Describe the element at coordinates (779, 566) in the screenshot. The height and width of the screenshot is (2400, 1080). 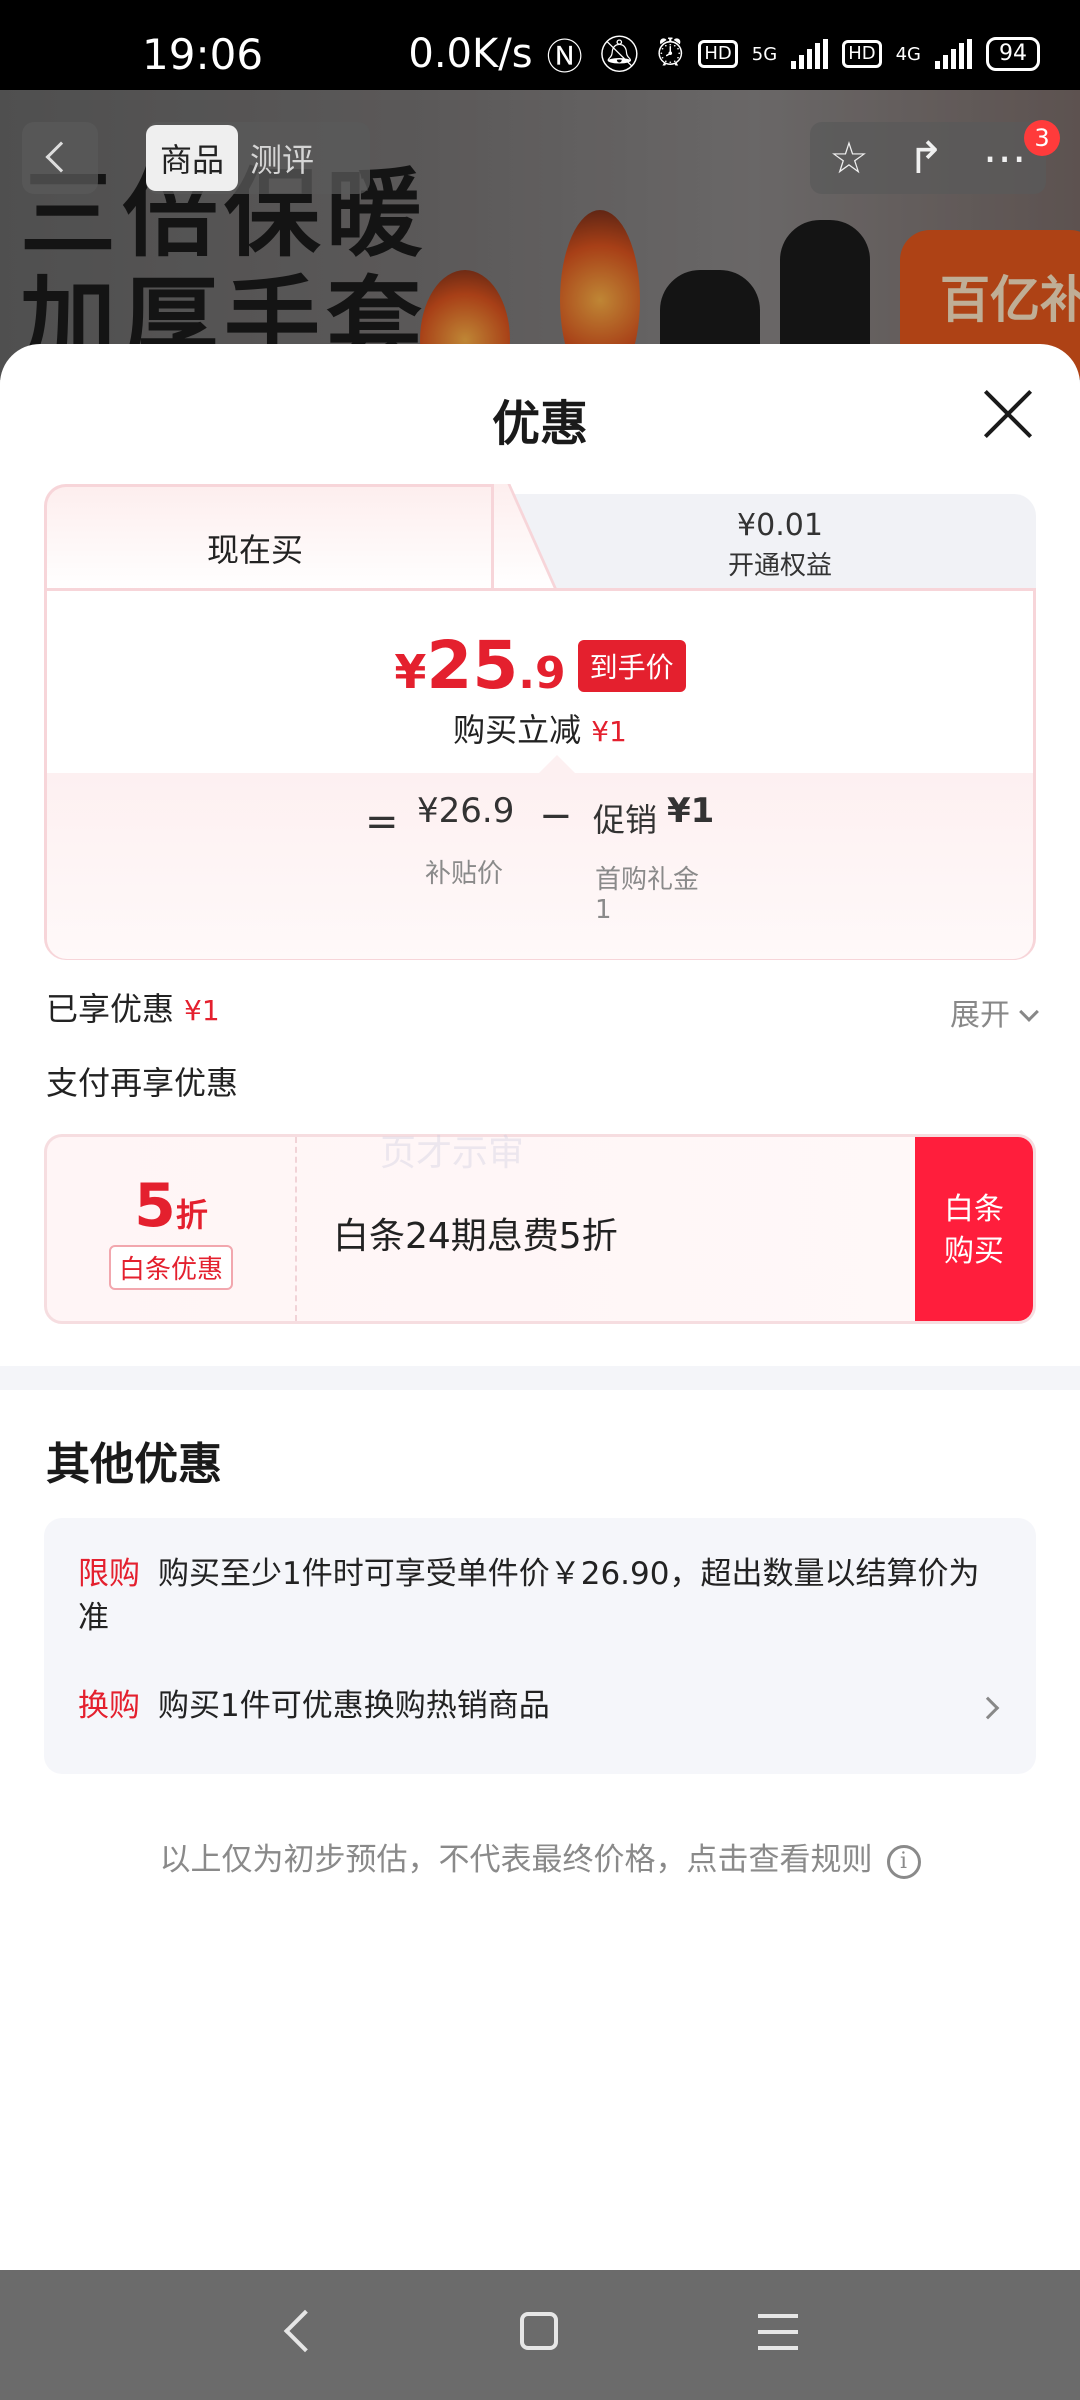
I see `alt-label: 开通权益` at that location.